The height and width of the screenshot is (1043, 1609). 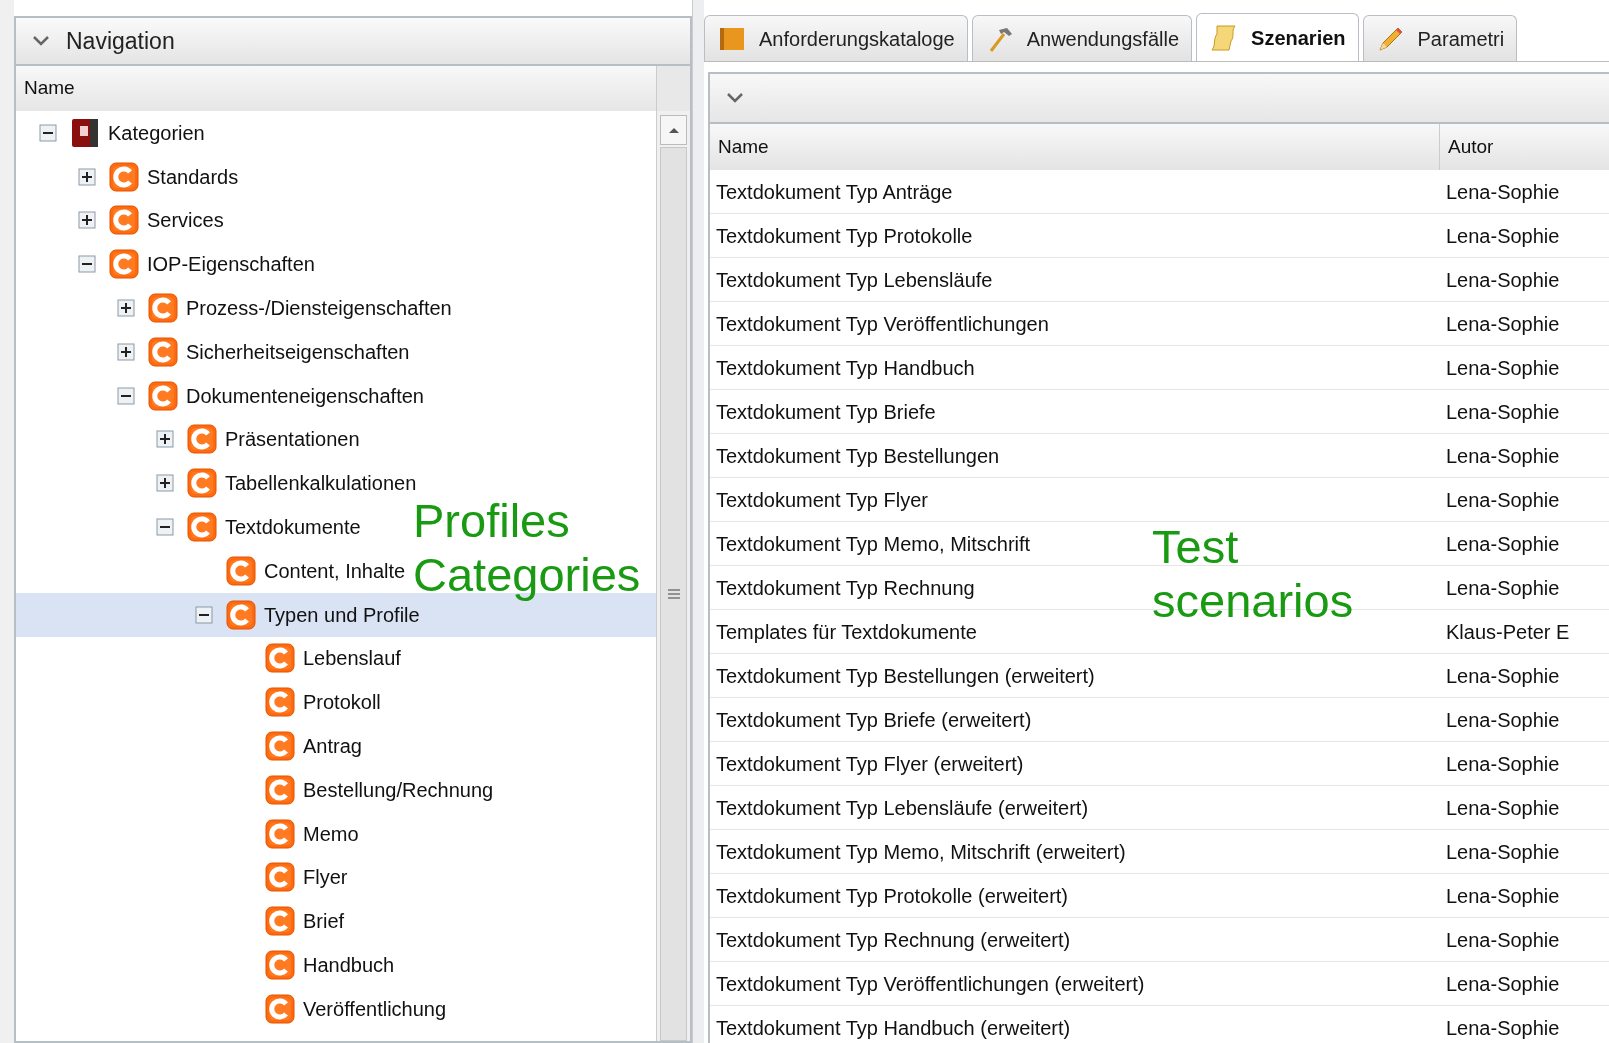 What do you see at coordinates (822, 499) in the screenshot?
I see `table-cell: Textdokument Typ Flyer` at bounding box center [822, 499].